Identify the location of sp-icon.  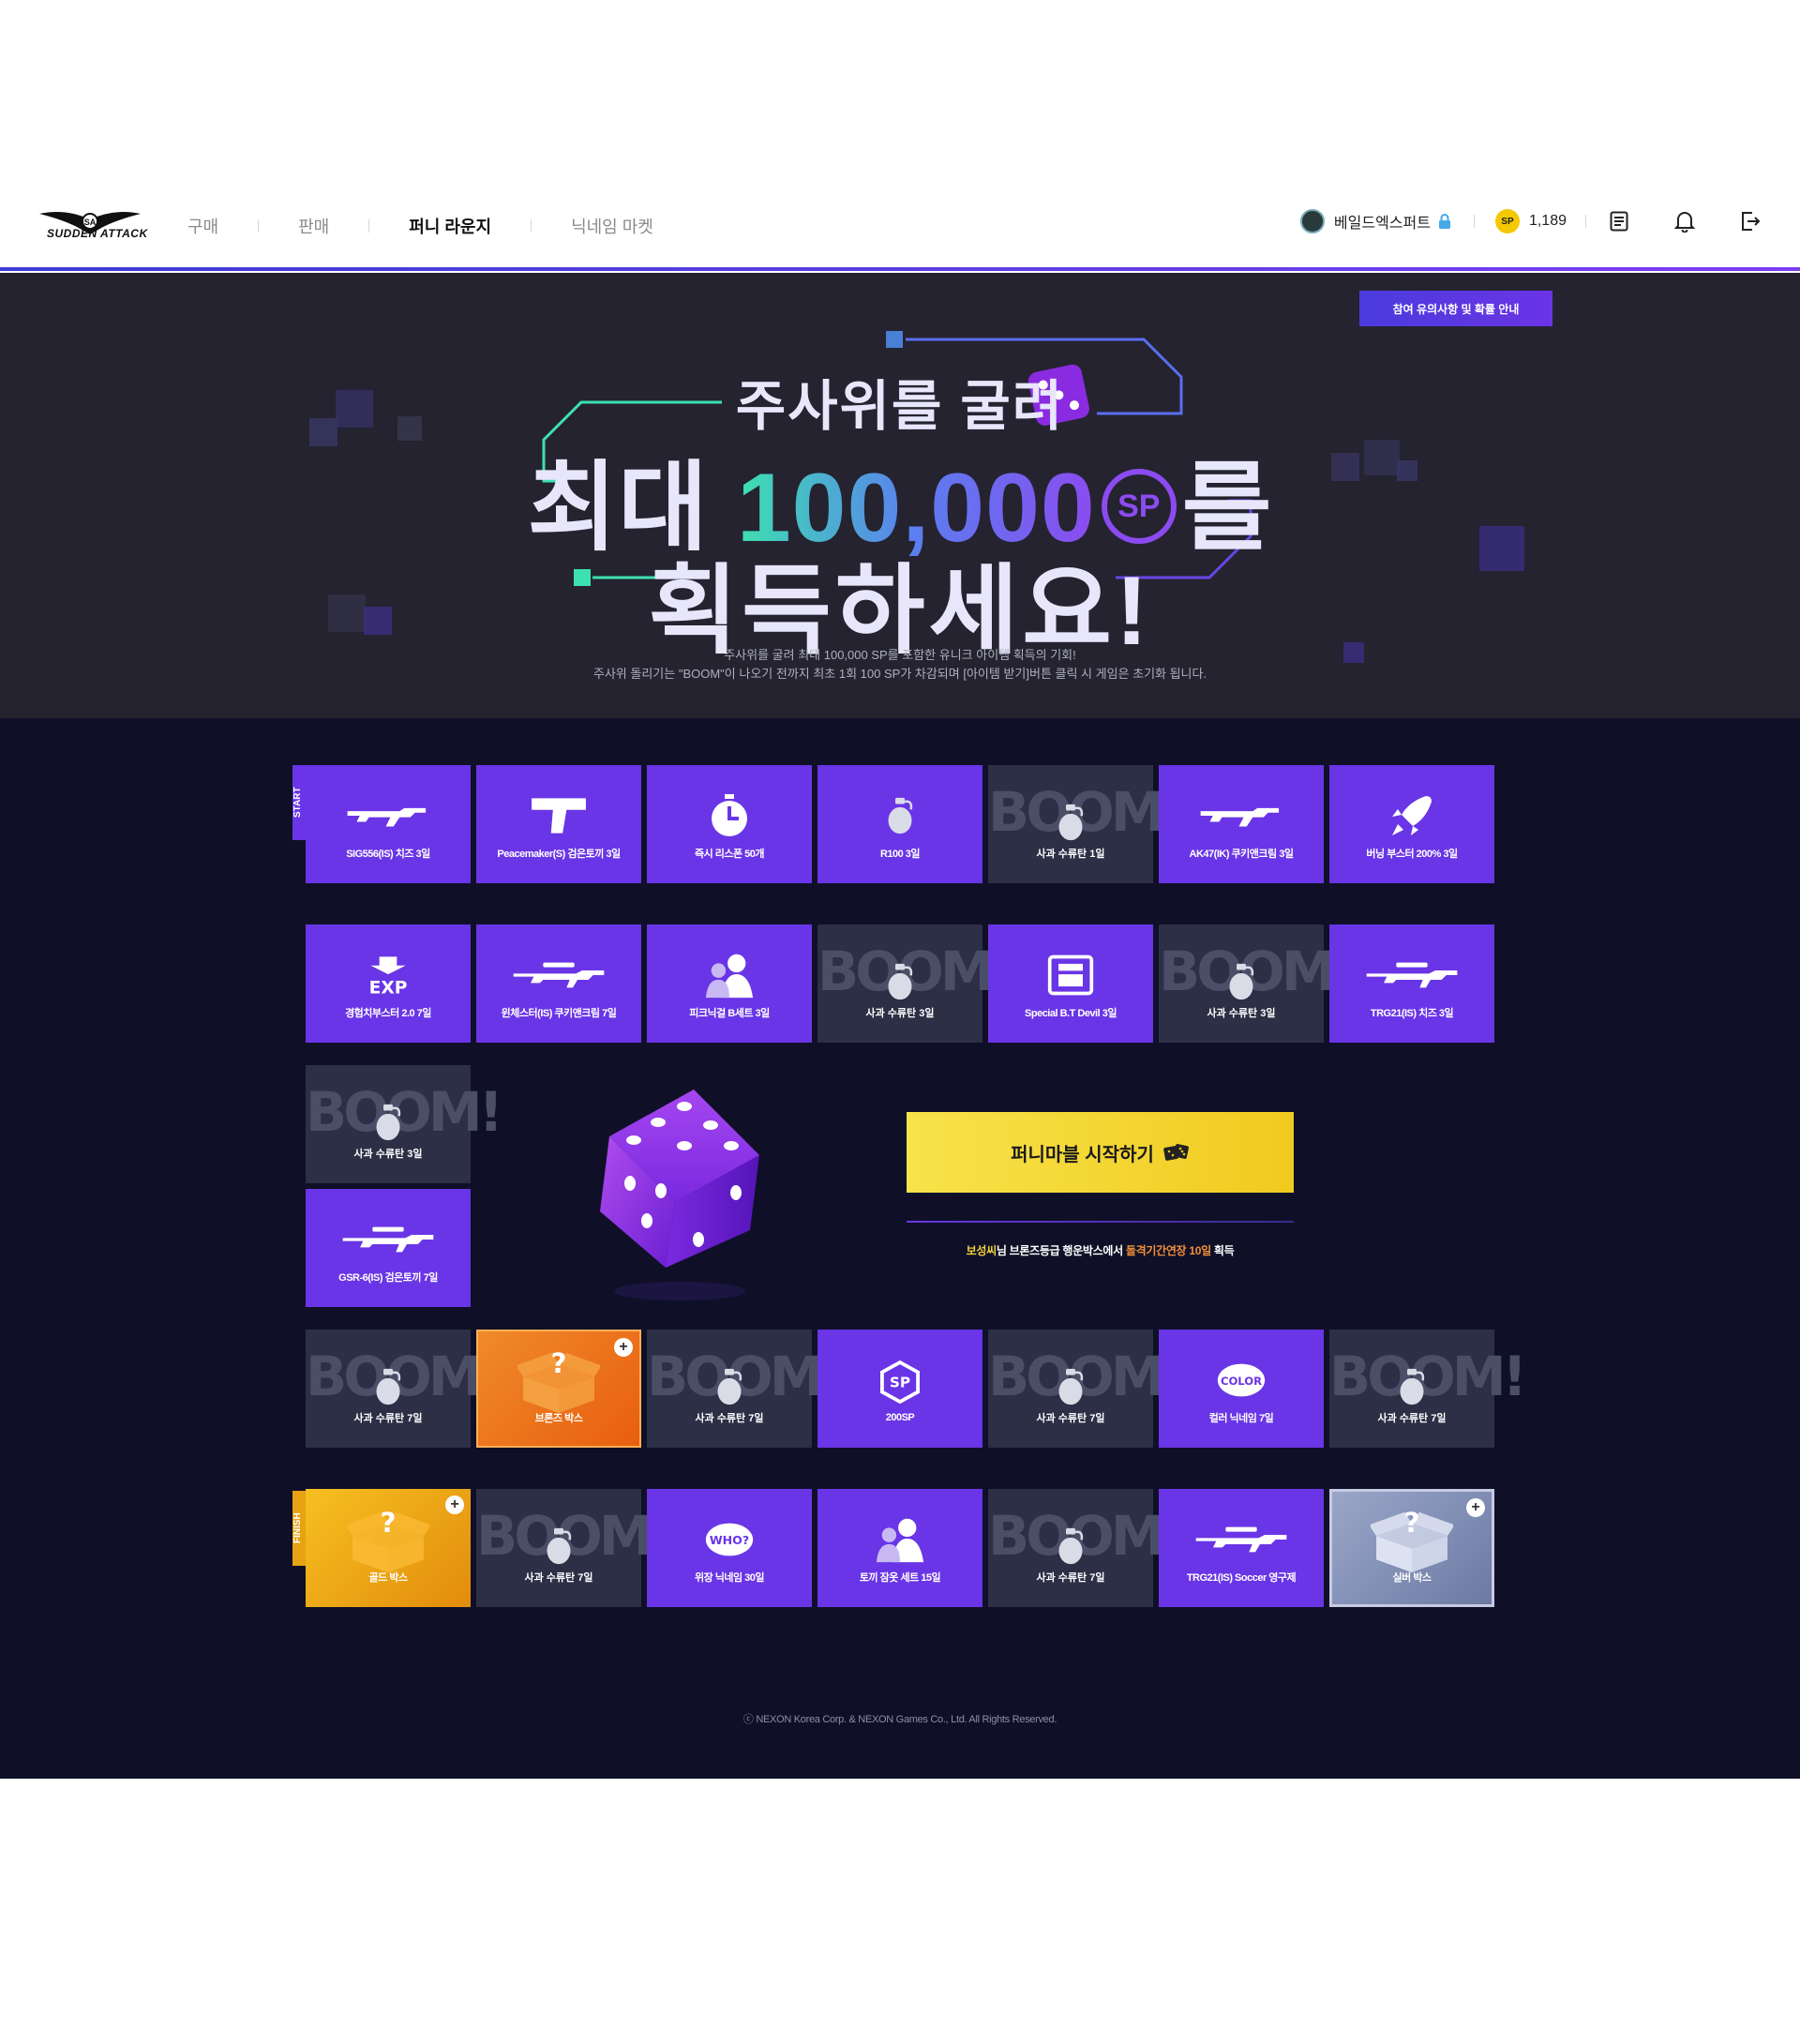
(900, 1382).